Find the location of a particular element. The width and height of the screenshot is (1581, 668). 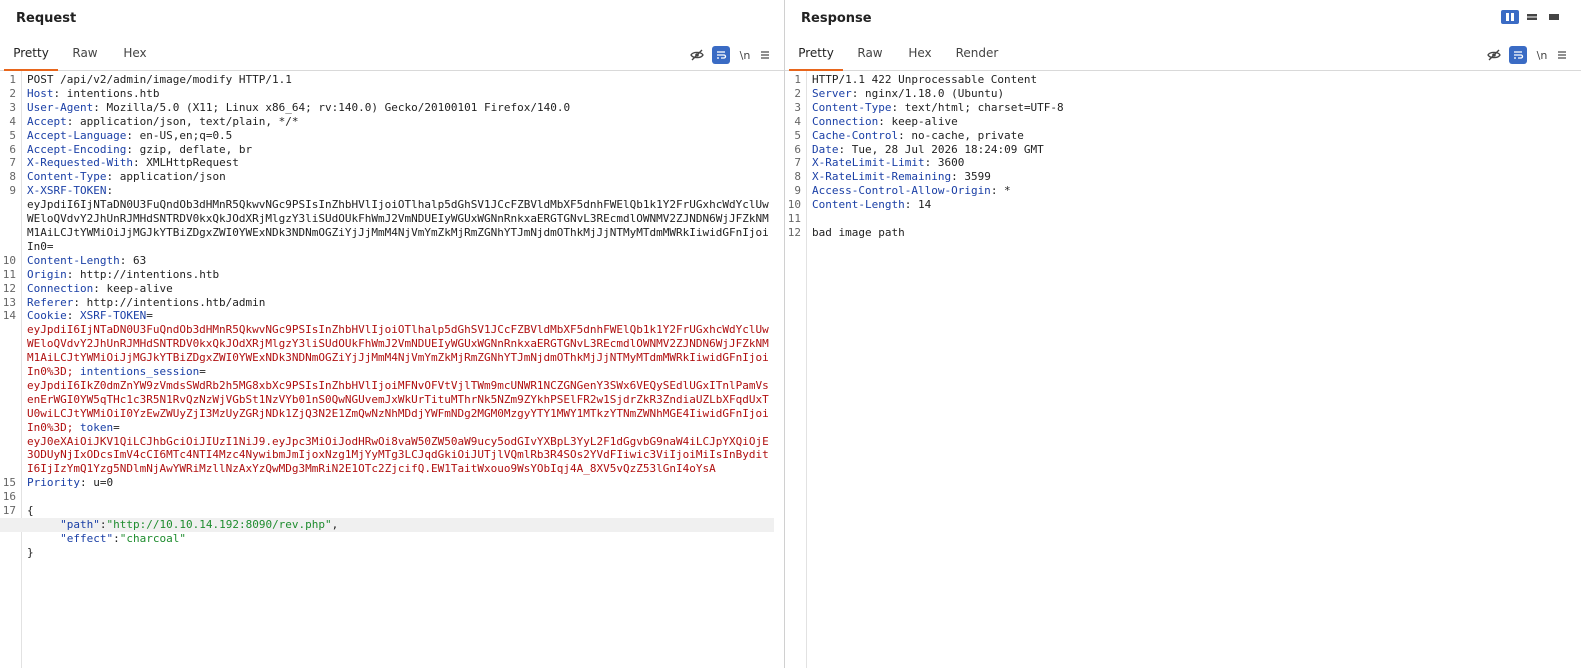

cookie-name-xsrf: XSRF-TOKEN is located at coordinates (113, 316).